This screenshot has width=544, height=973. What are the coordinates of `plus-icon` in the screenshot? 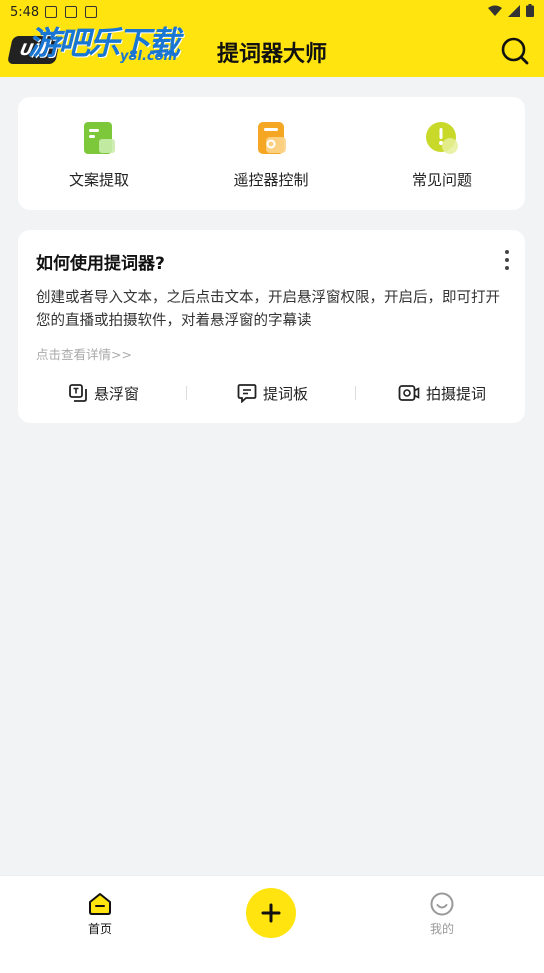 It's located at (271, 913).